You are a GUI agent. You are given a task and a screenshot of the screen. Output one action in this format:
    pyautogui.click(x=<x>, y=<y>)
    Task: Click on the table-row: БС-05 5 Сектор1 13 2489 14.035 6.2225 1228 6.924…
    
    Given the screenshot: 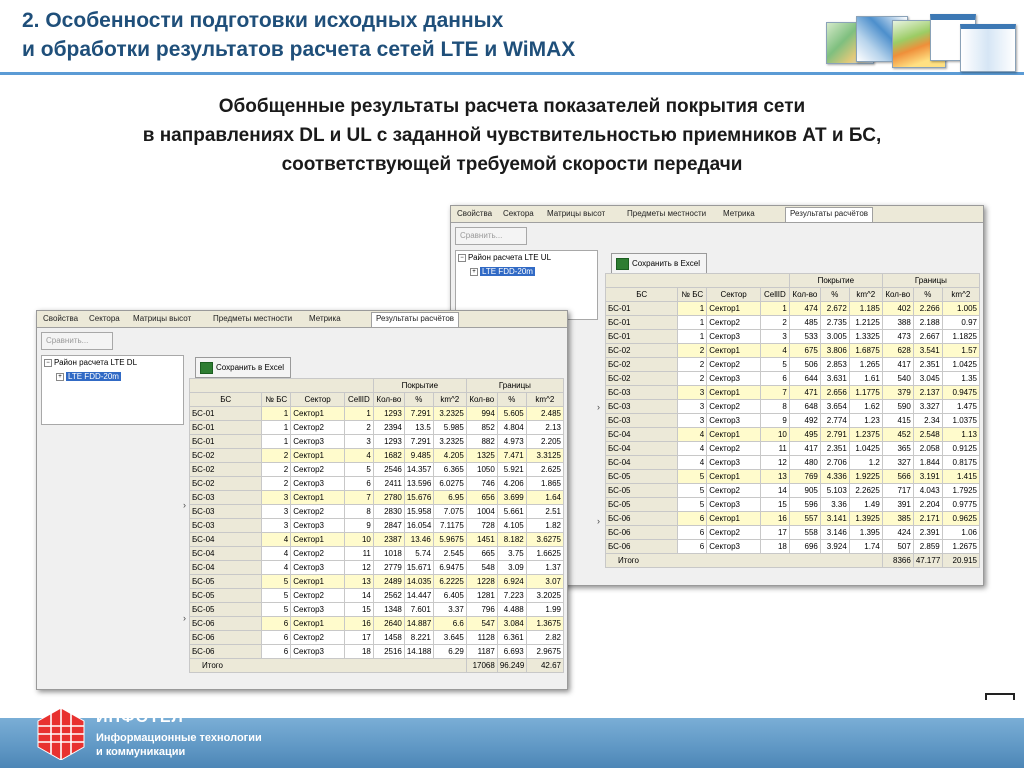 What is the action you would take?
    pyautogui.click(x=376, y=581)
    